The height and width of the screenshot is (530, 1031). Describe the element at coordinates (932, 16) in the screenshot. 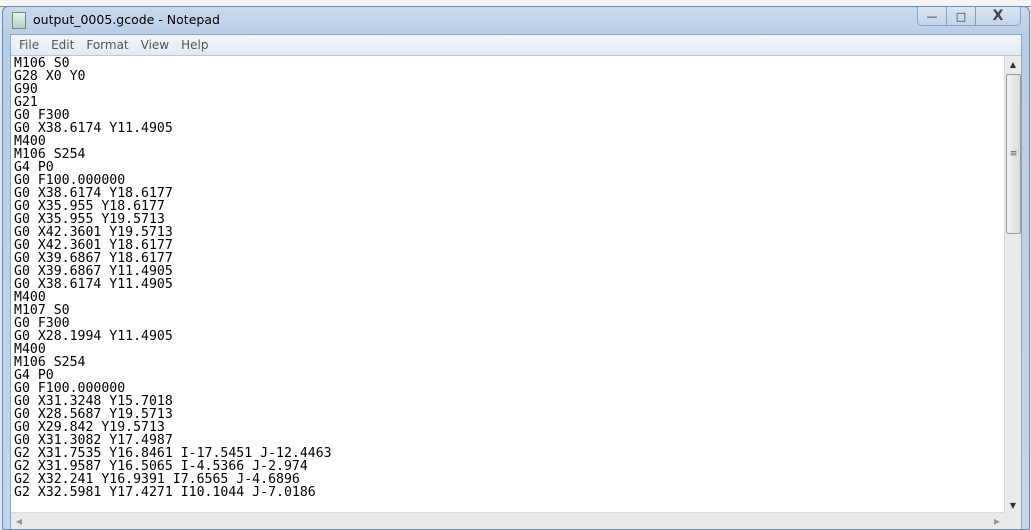

I see `minimize-button: —` at that location.